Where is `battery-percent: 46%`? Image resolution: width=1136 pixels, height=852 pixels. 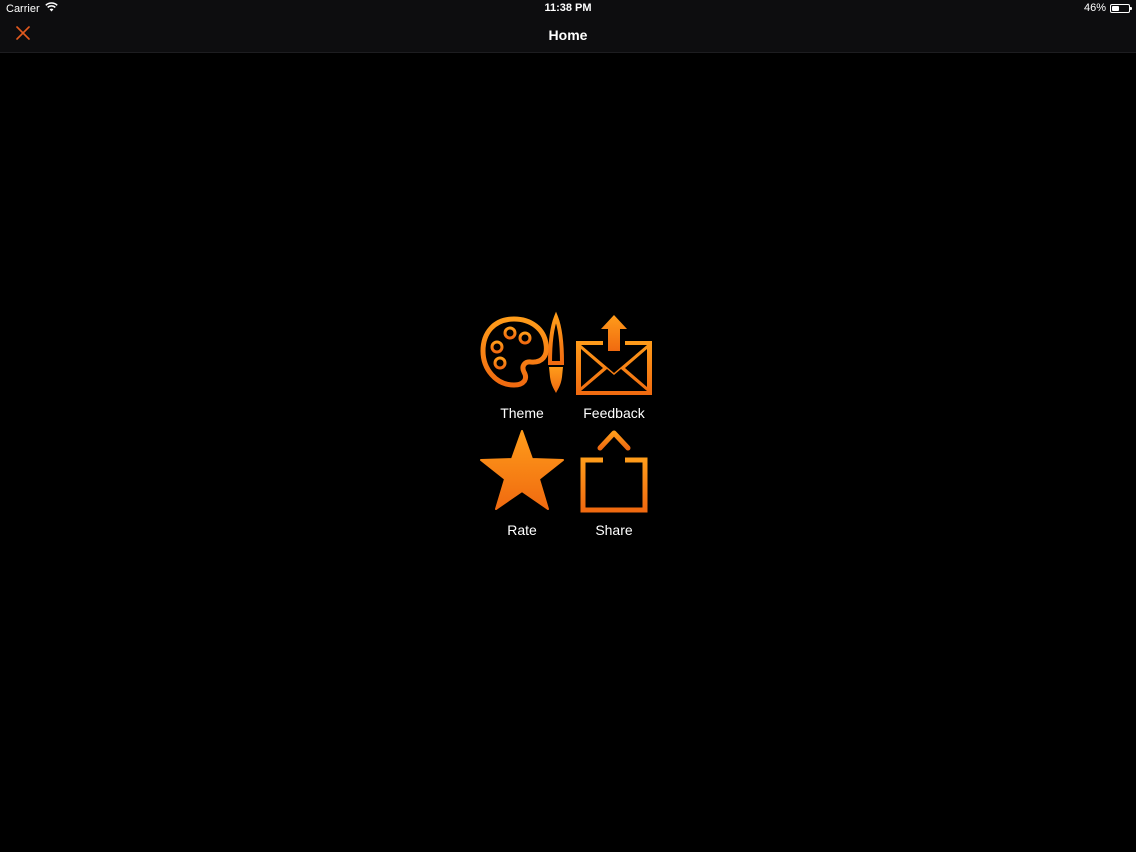 battery-percent: 46% is located at coordinates (1094, 8).